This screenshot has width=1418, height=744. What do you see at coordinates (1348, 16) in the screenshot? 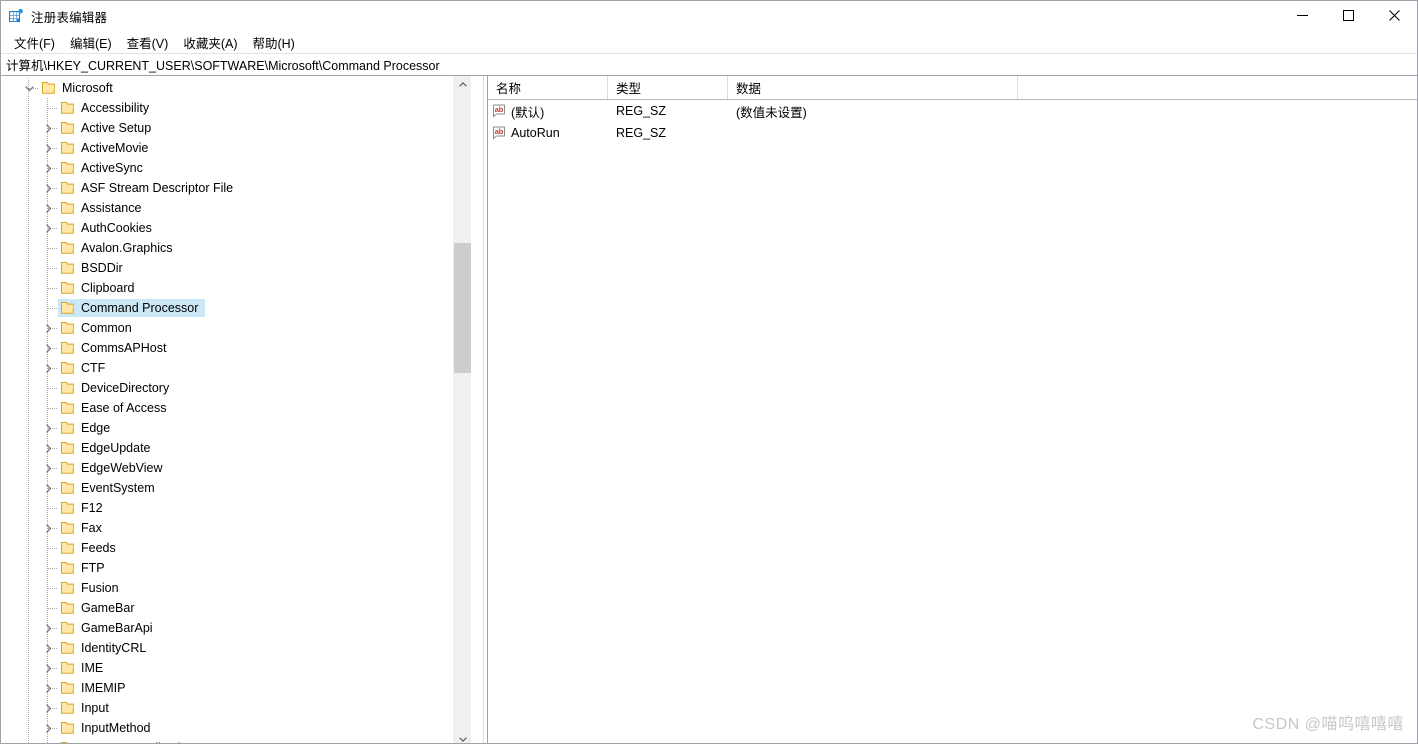
I see `maximize-button` at bounding box center [1348, 16].